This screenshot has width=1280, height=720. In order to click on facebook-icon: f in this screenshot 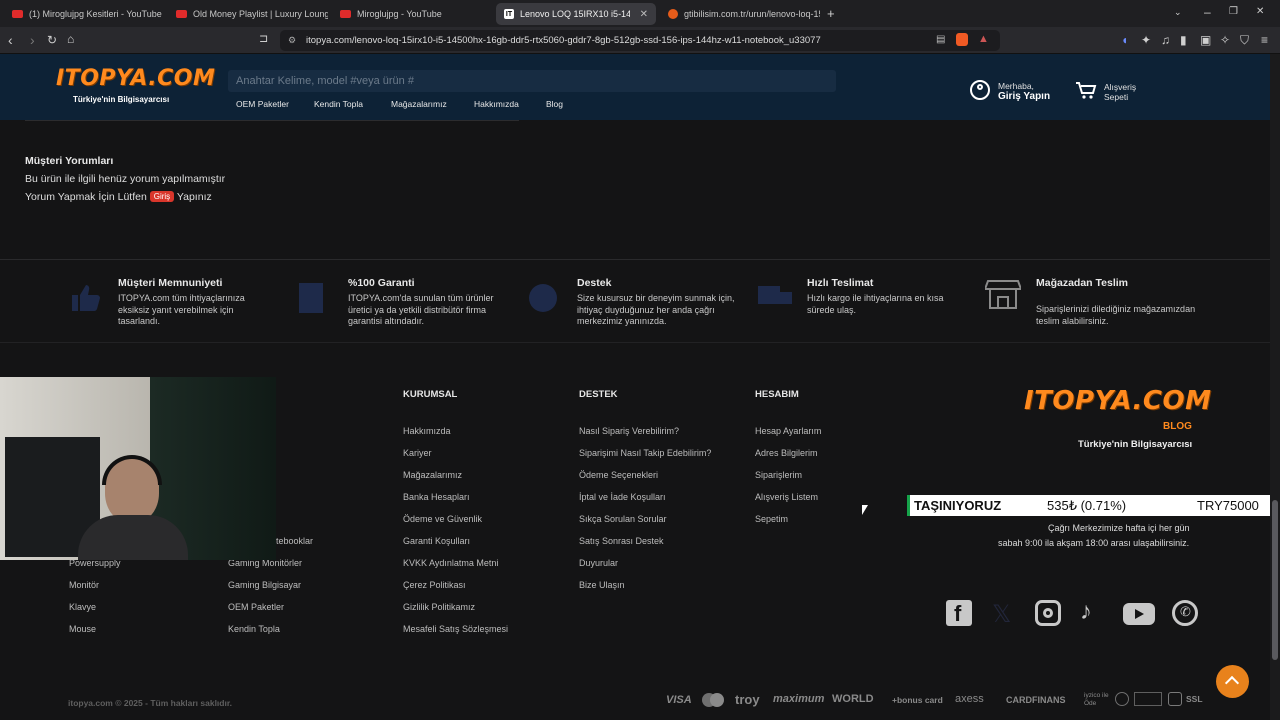, I will do `click(959, 613)`.